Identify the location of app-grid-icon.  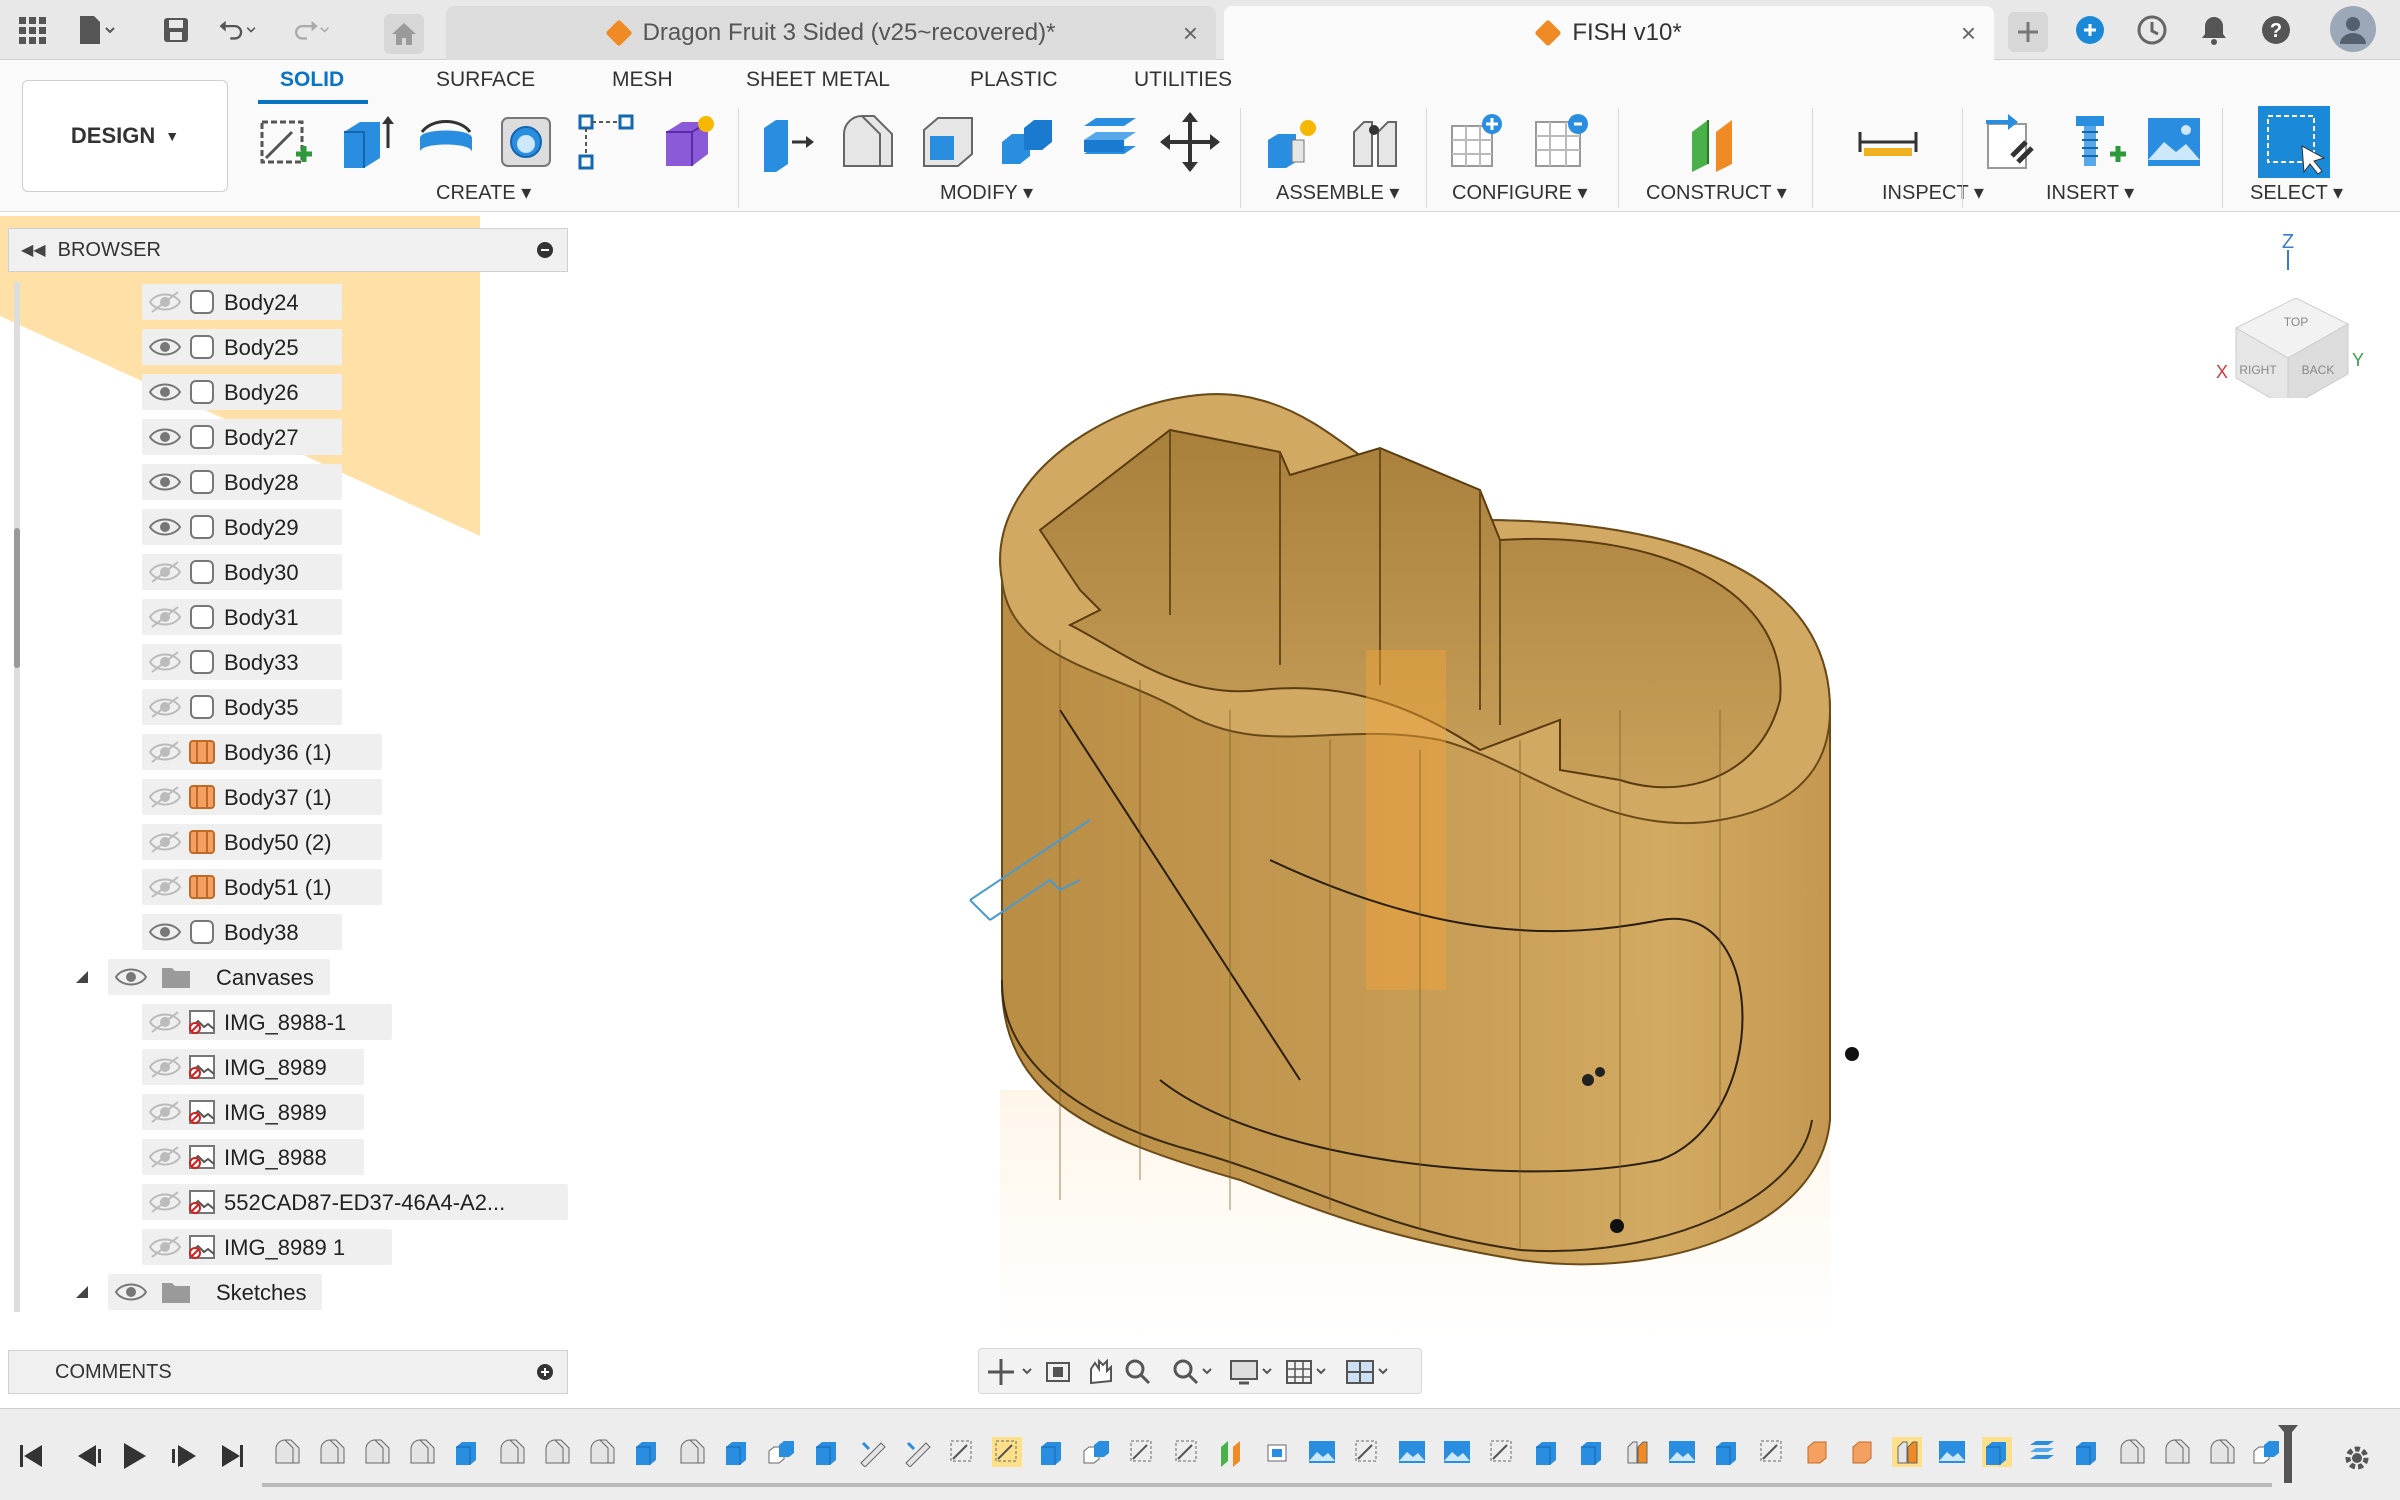
(32, 30).